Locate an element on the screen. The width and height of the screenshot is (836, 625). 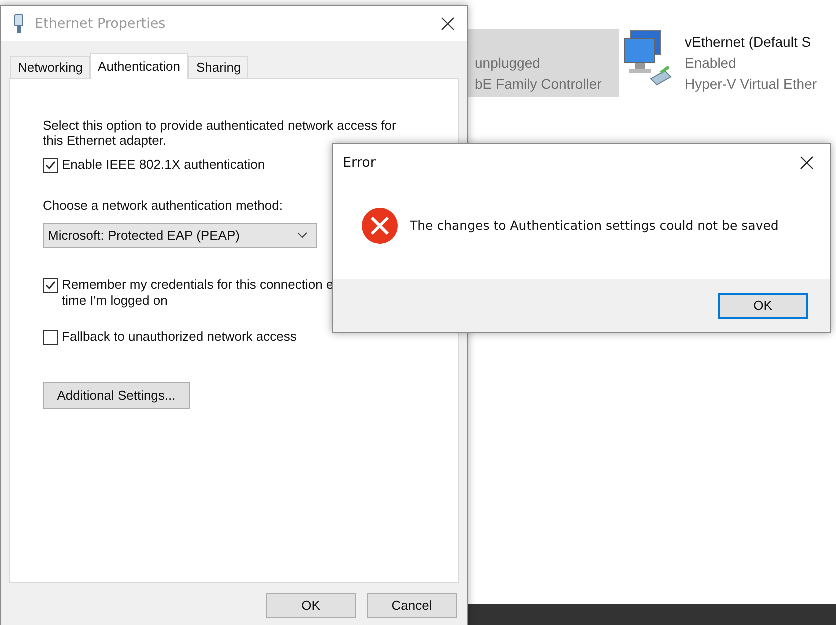
tab: Sharing is located at coordinates (218, 67).